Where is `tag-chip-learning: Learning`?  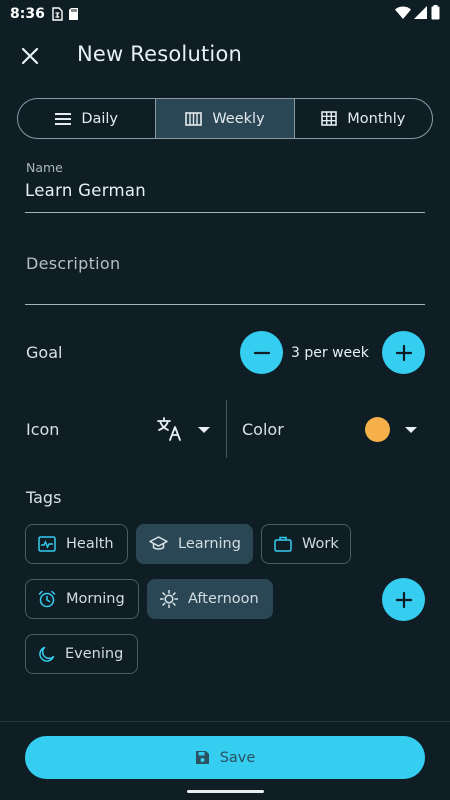
tag-chip-learning: Learning is located at coordinates (194, 544).